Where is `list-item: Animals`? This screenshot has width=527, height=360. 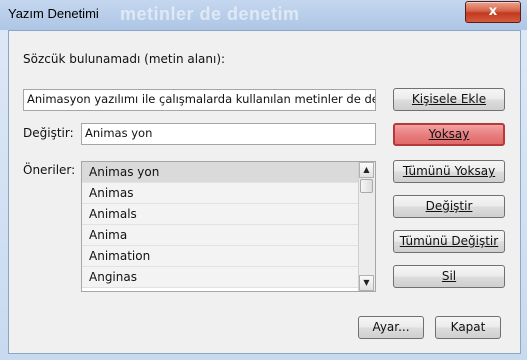
list-item: Animals is located at coordinates (221, 214).